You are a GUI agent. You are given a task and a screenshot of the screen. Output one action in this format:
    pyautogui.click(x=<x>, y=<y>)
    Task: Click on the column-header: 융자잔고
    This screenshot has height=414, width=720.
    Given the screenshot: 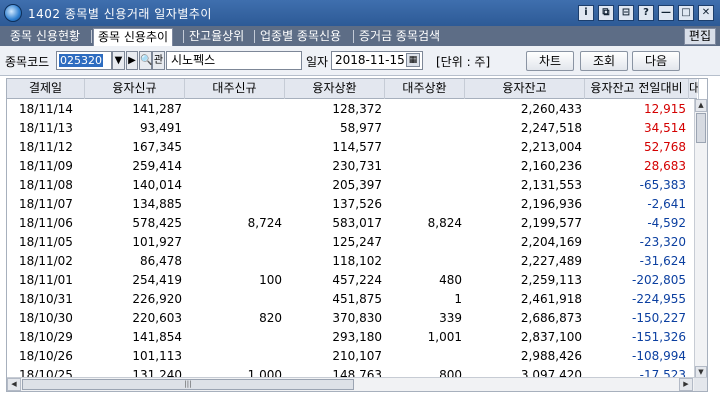 What is the action you would take?
    pyautogui.click(x=525, y=89)
    